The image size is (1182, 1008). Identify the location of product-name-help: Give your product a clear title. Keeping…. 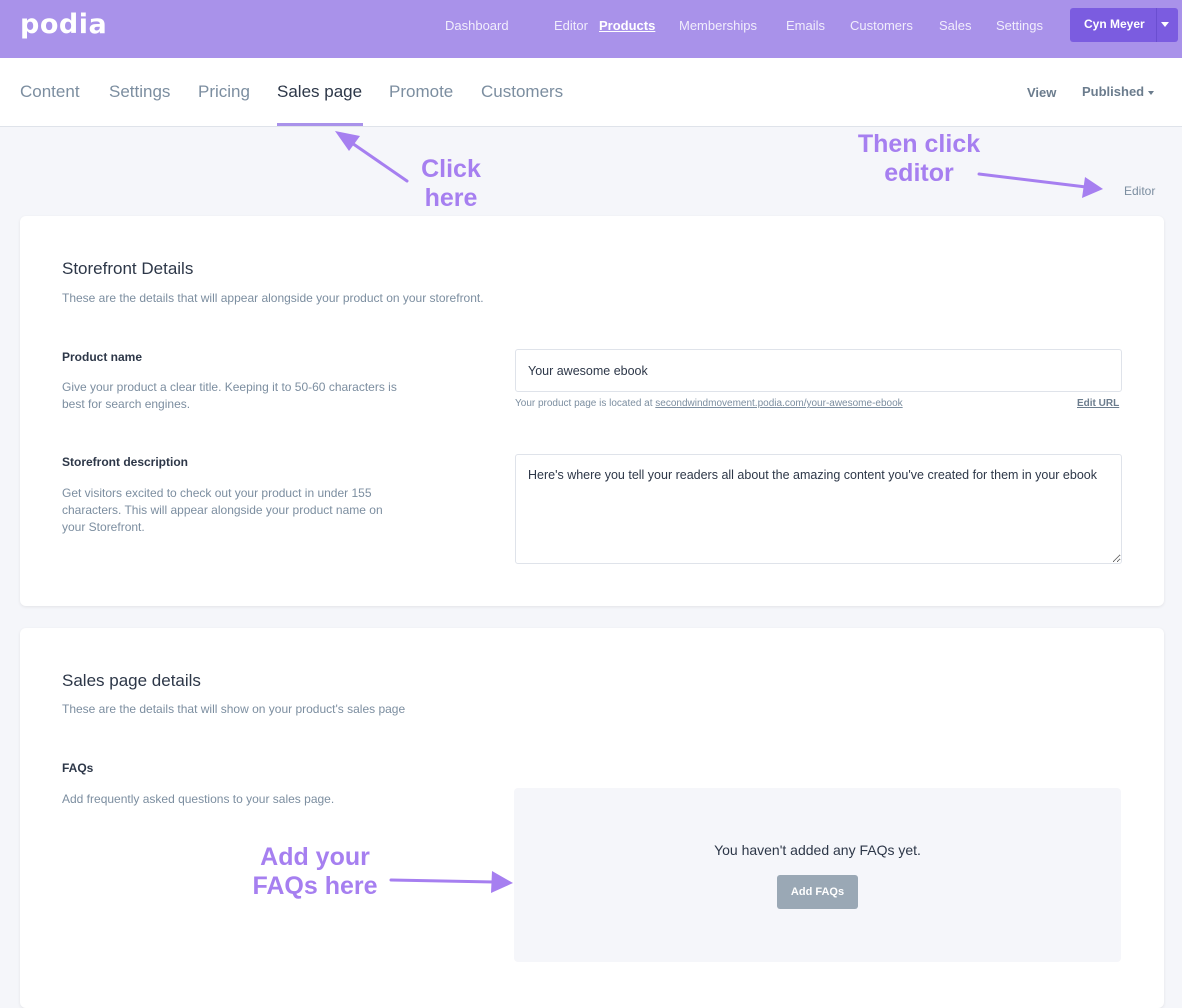
(229, 395).